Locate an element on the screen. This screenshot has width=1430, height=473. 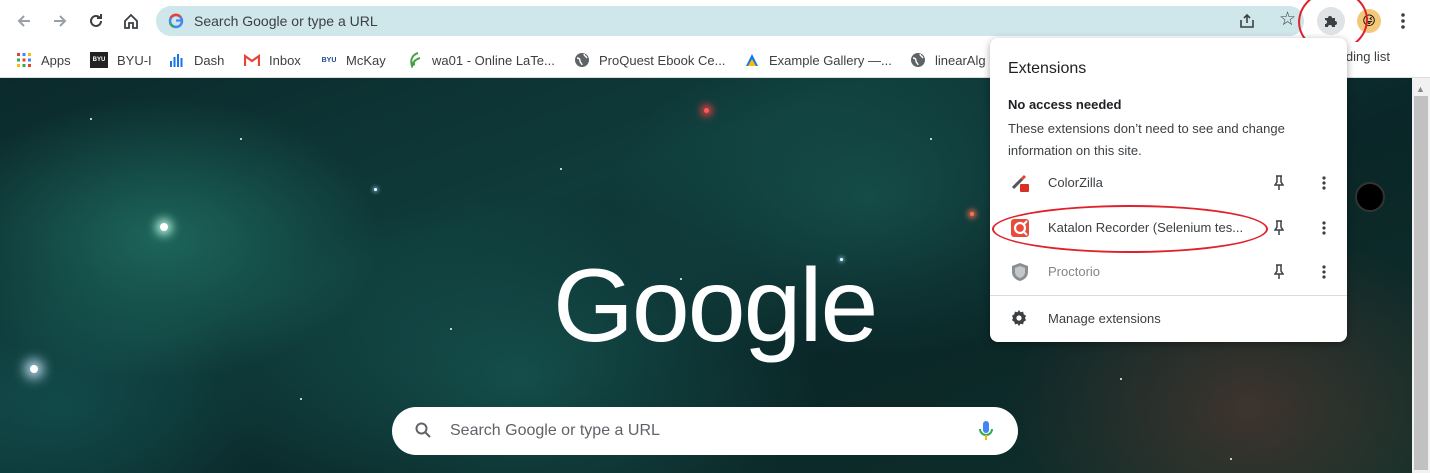
proctorio-shield-icon is located at coordinates (1020, 272).